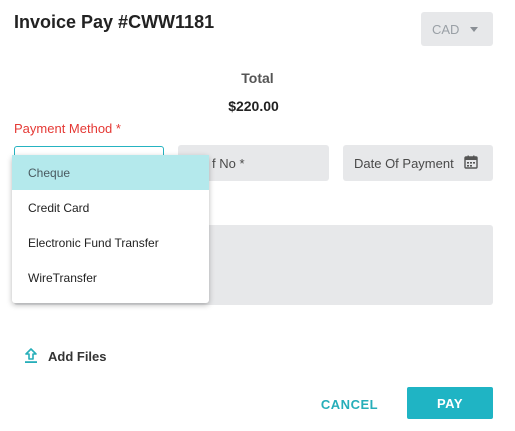  I want to click on total-label: Total, so click(257, 78).